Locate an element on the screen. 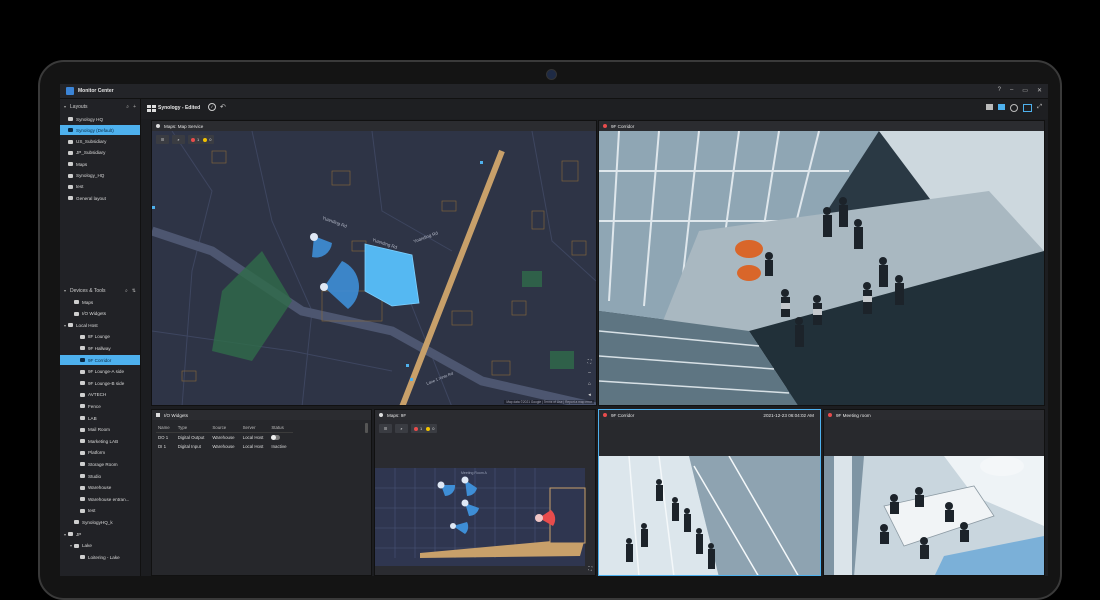 This screenshot has width=1100, height=600. scrollbar is located at coordinates (366, 428).